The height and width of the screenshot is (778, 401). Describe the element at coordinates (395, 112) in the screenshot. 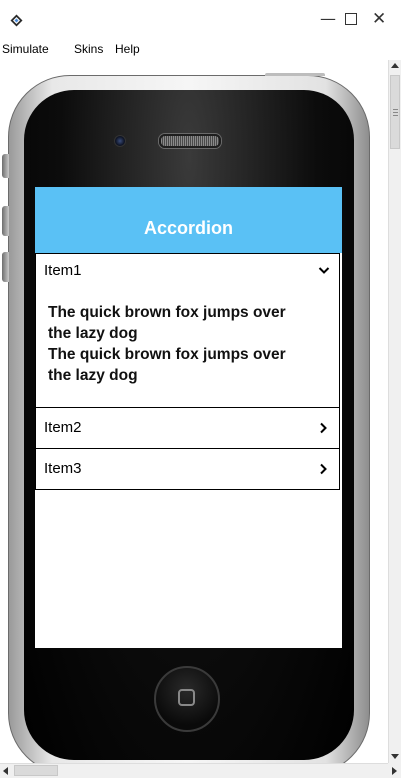

I see `vertical-scroll-thumb` at that location.